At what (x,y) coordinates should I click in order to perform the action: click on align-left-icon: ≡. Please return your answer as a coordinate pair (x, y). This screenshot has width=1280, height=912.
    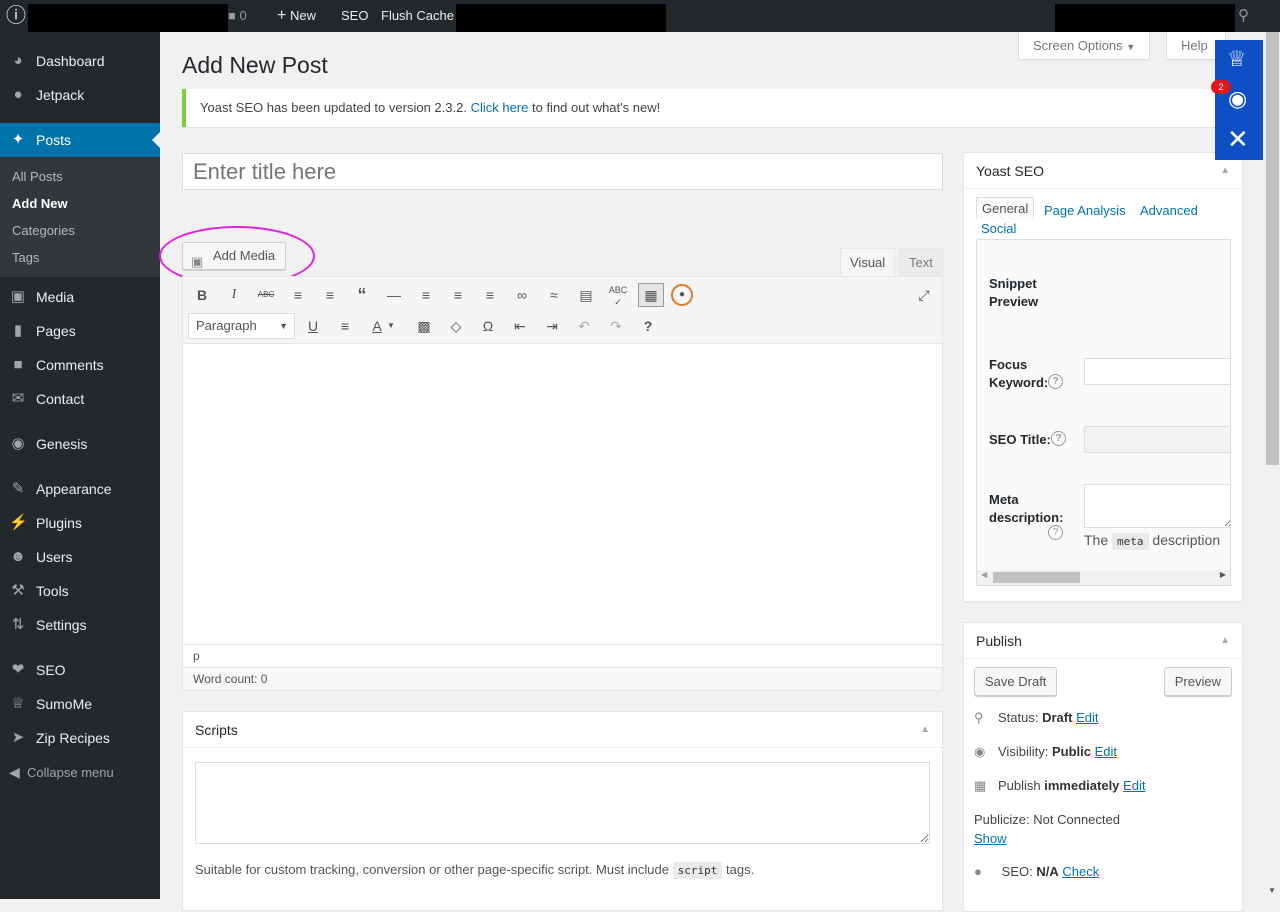
    Looking at the image, I should click on (426, 295).